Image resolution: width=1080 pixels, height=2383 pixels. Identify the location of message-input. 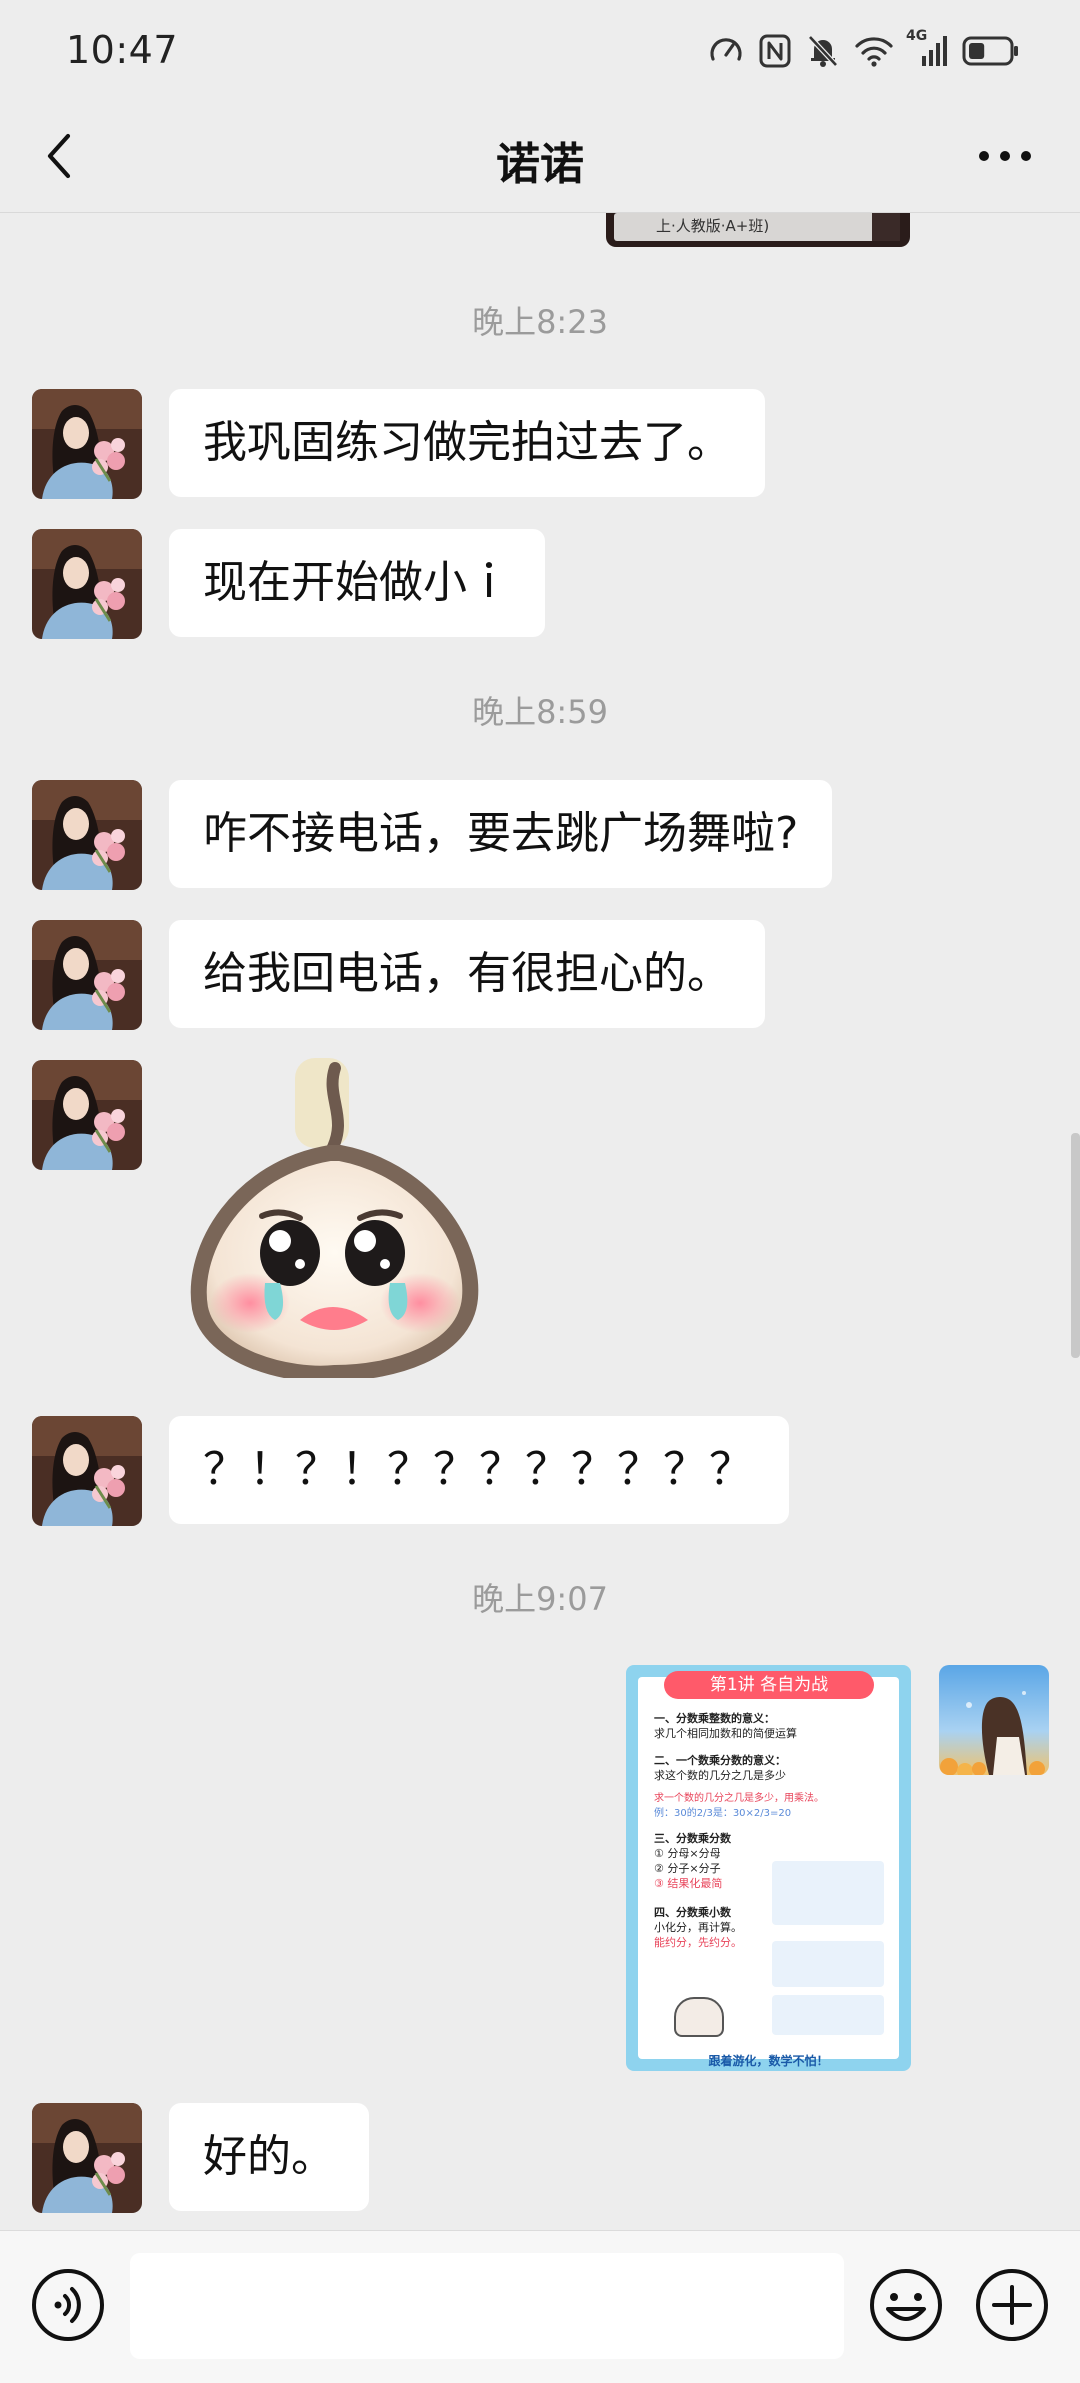
(487, 2306).